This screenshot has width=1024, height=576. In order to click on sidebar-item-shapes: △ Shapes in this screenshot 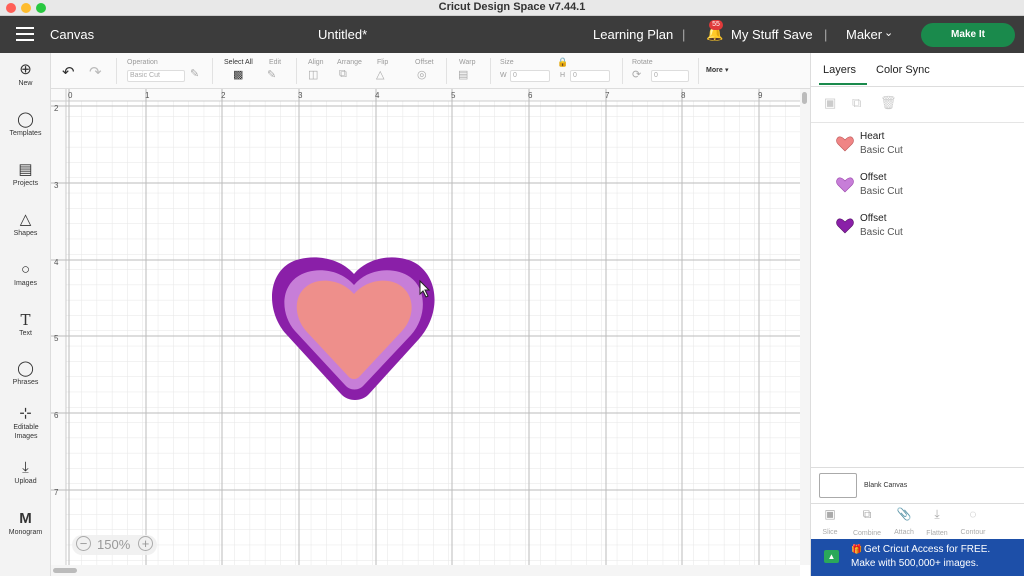, I will do `click(25, 224)`.